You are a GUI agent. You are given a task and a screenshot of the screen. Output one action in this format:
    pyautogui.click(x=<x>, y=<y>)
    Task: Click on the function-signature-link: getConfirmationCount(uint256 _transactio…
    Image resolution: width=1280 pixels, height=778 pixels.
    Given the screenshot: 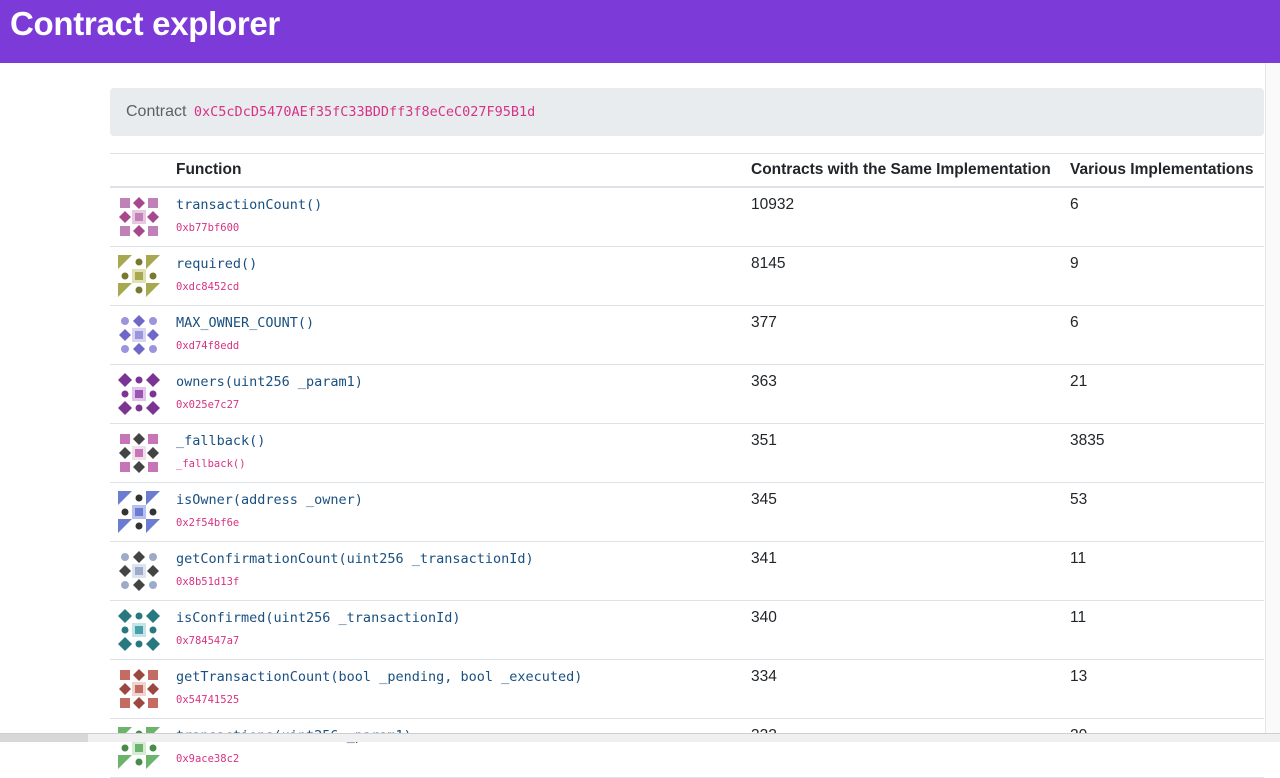 What is the action you would take?
    pyautogui.click(x=355, y=559)
    